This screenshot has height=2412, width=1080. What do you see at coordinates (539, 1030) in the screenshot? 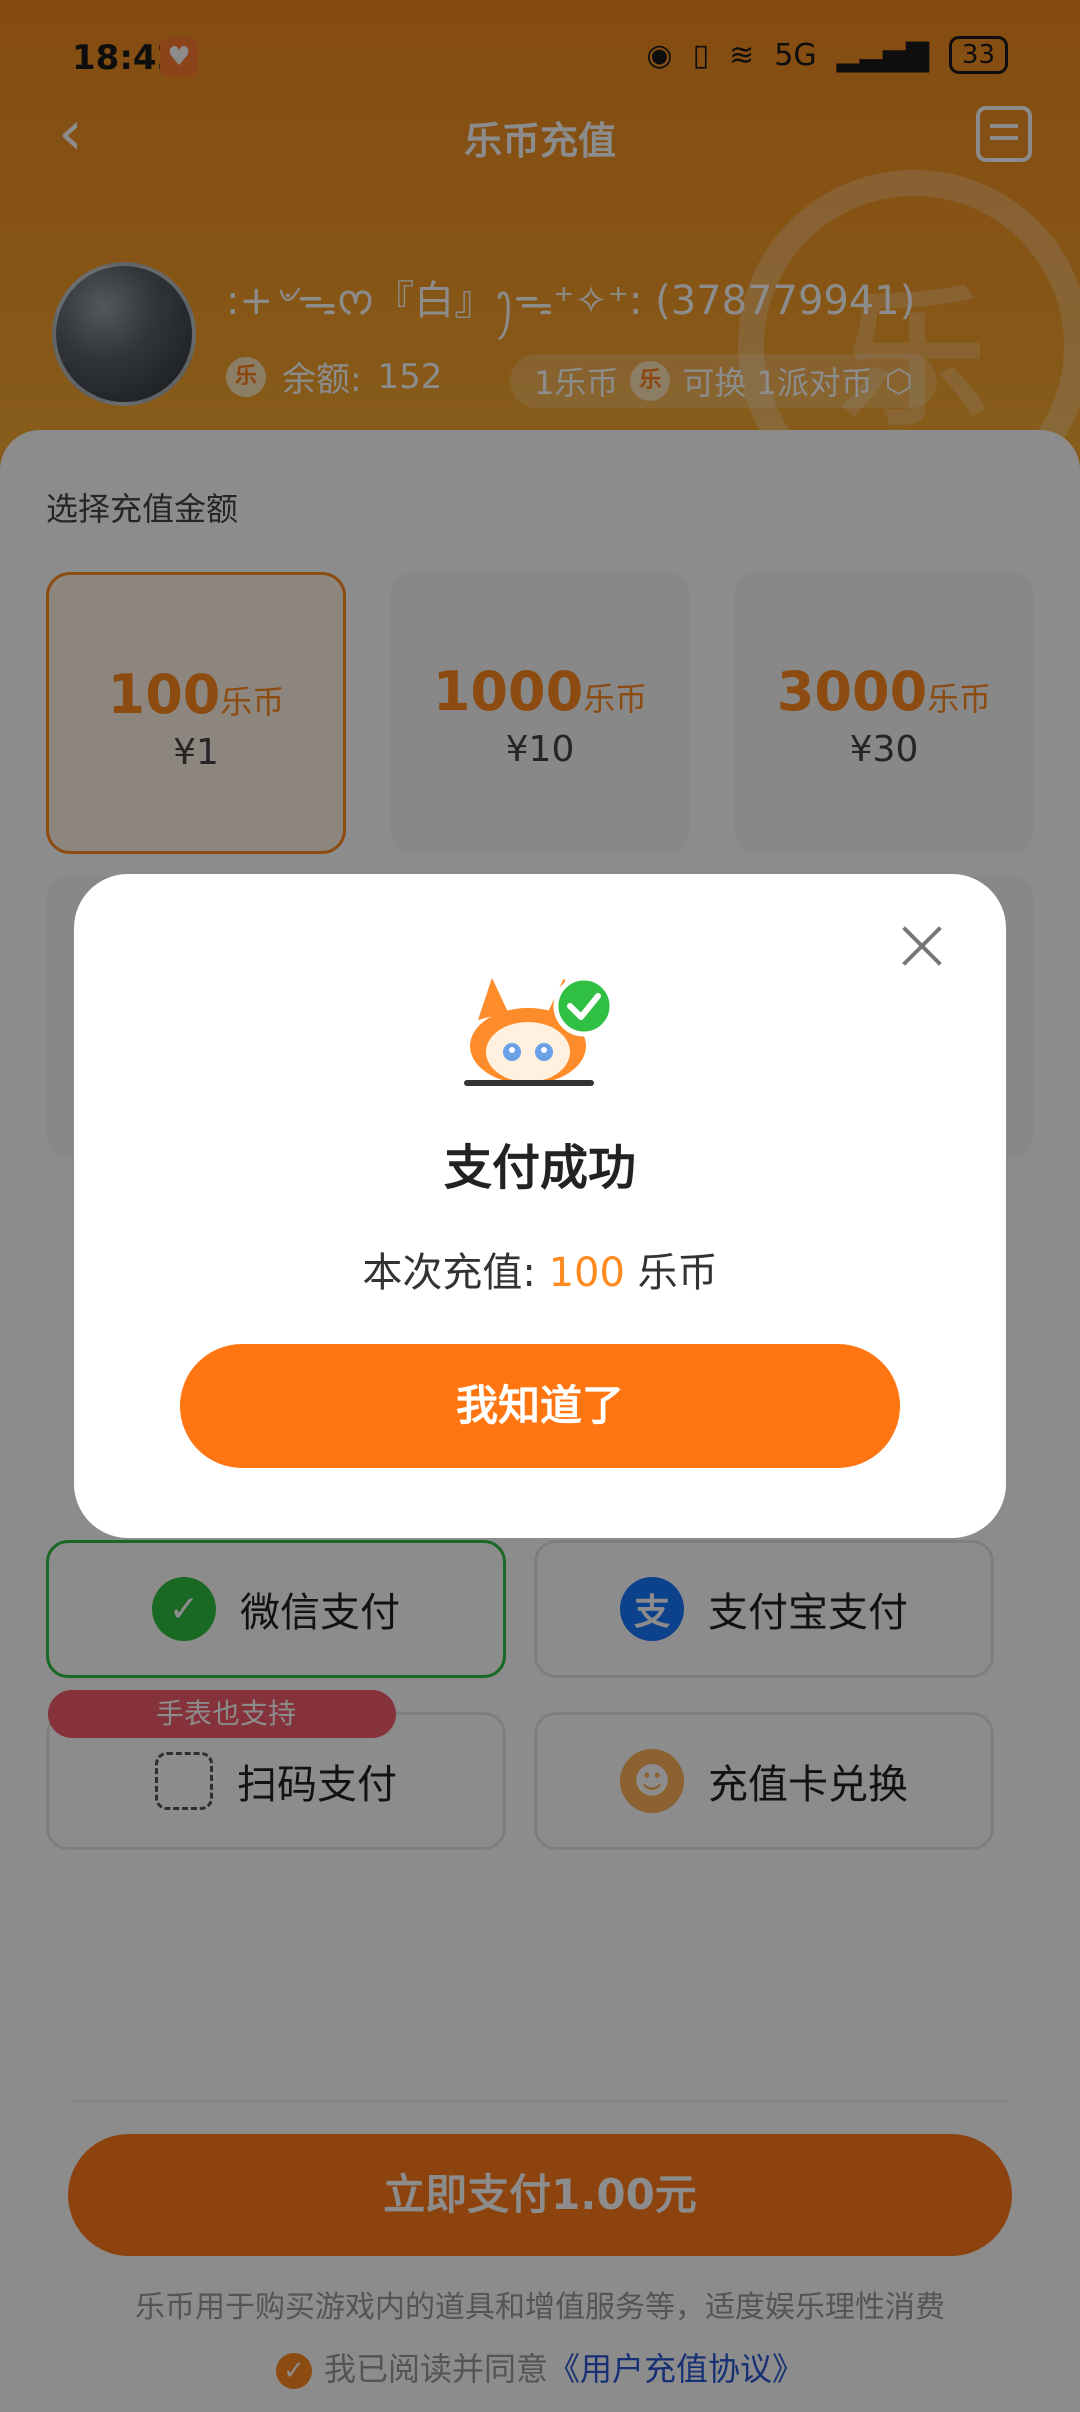
I see `mascot-success-icon` at bounding box center [539, 1030].